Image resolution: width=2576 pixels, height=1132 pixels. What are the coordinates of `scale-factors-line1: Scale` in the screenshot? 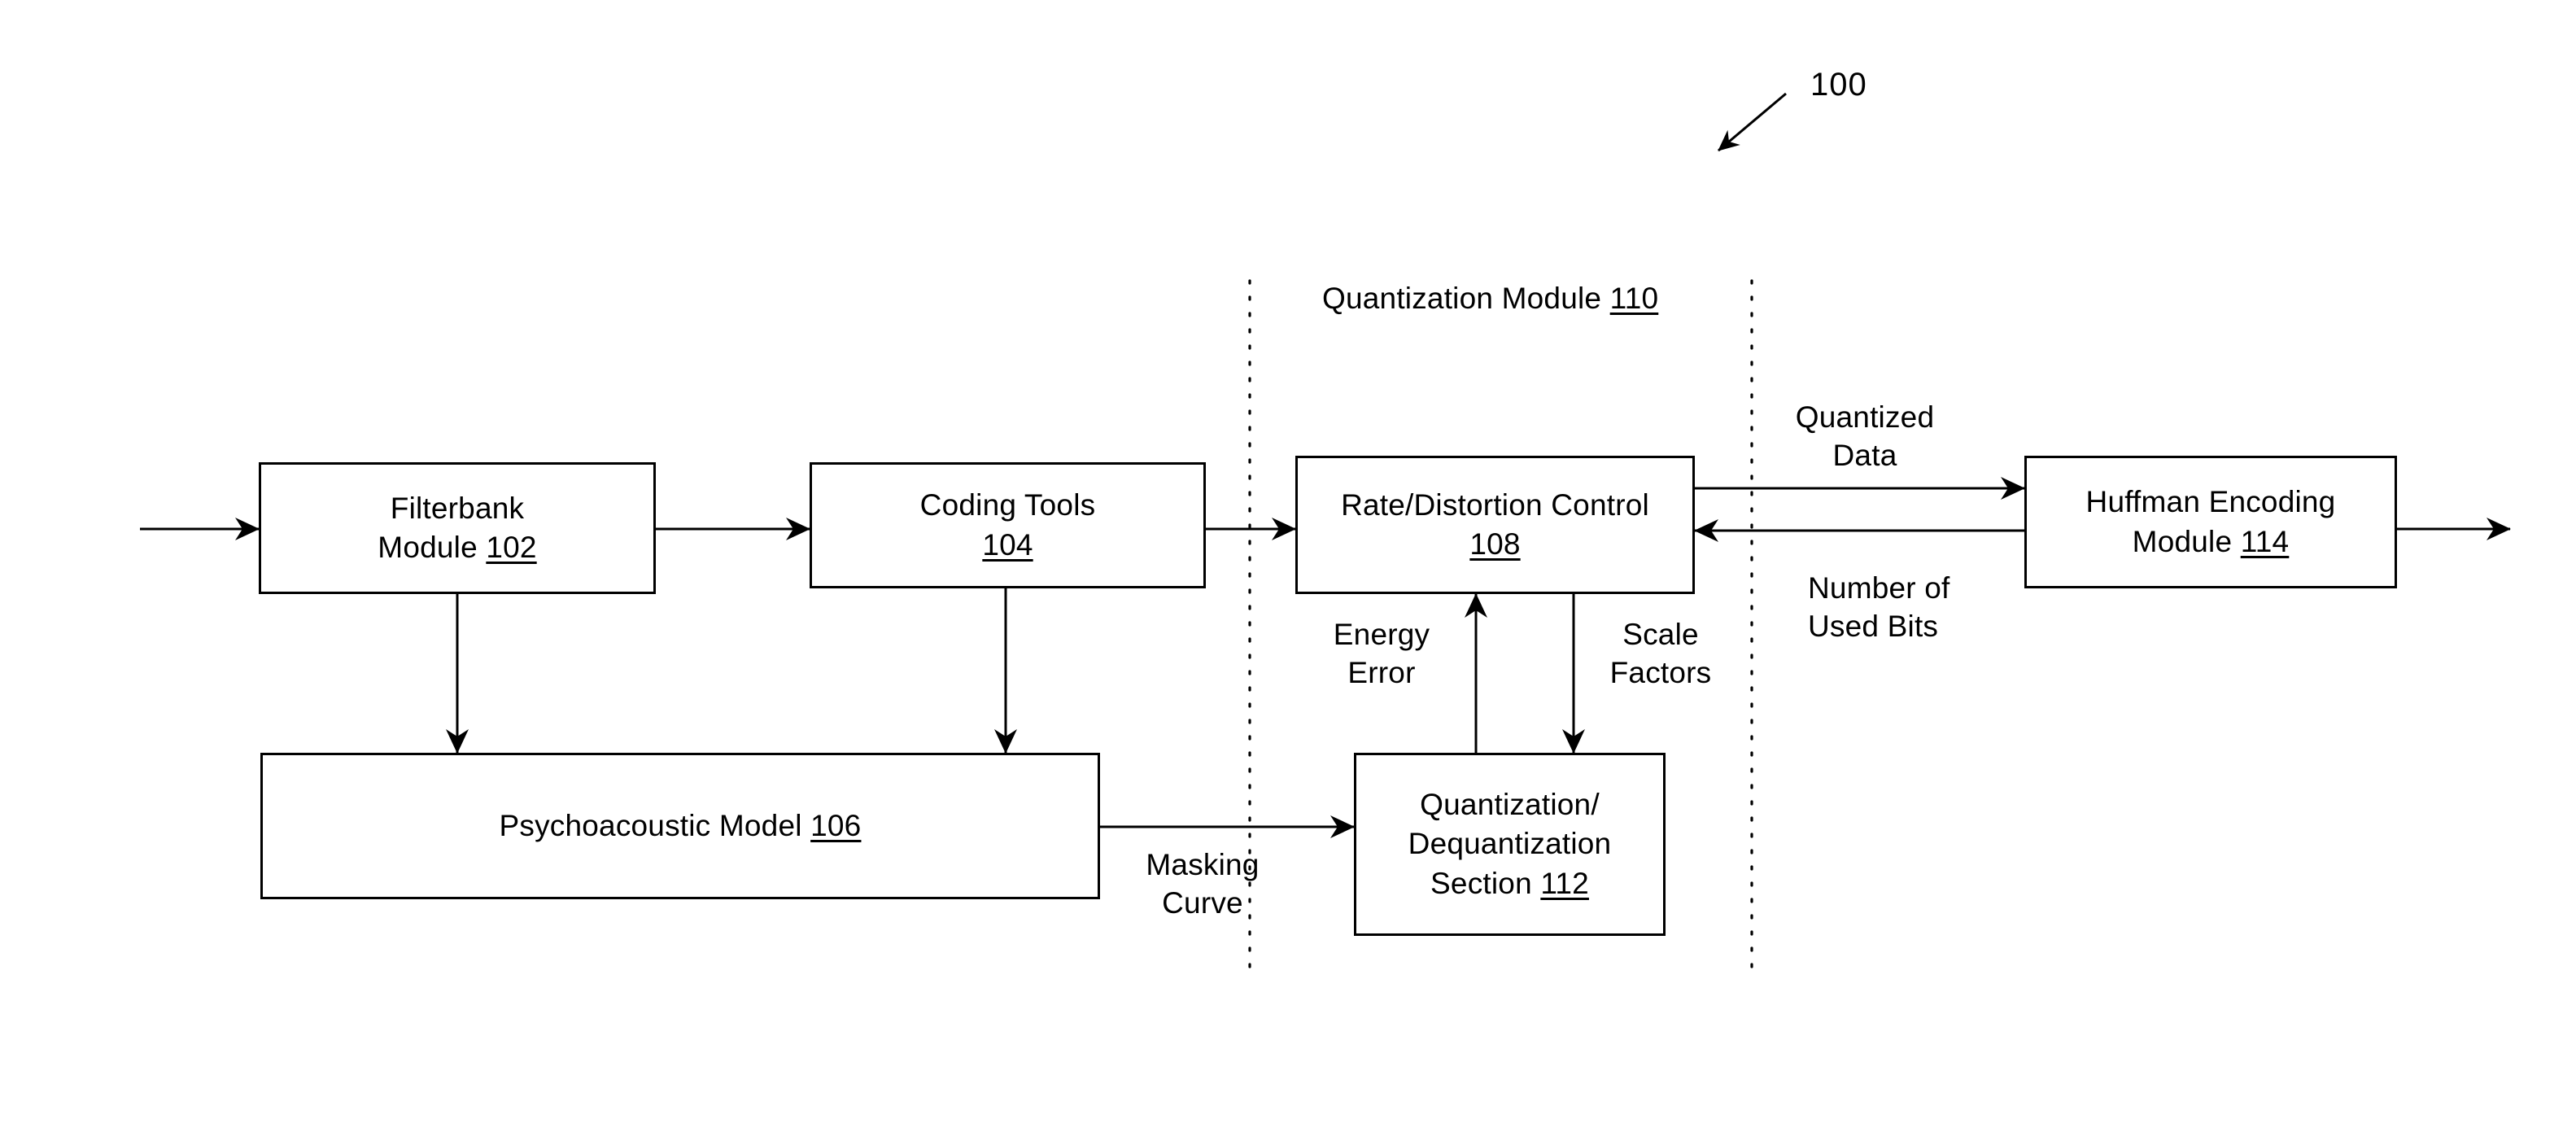 It's located at (1660, 634).